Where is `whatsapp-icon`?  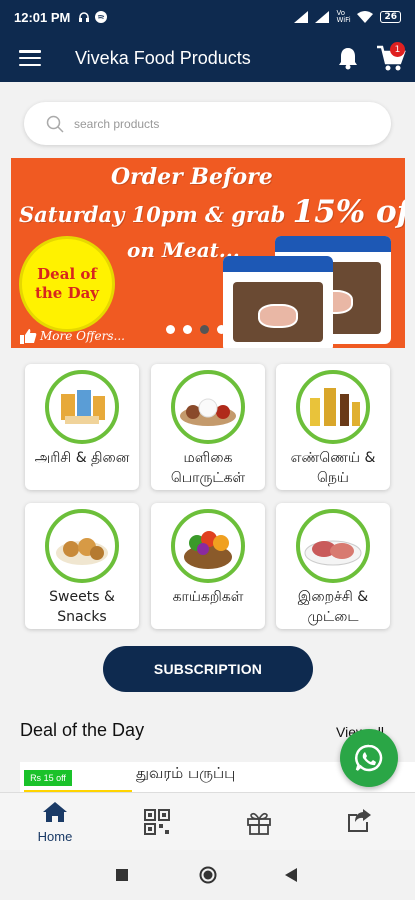 whatsapp-icon is located at coordinates (368, 758).